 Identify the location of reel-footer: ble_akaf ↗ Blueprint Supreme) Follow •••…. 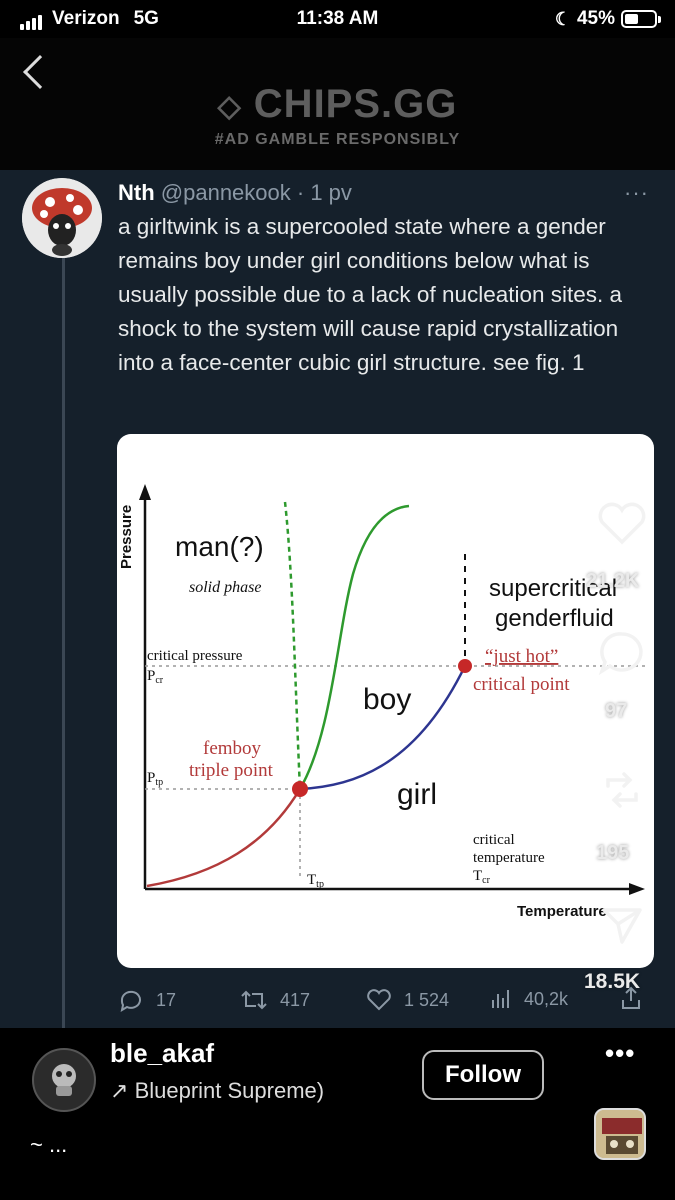
(337, 1114).